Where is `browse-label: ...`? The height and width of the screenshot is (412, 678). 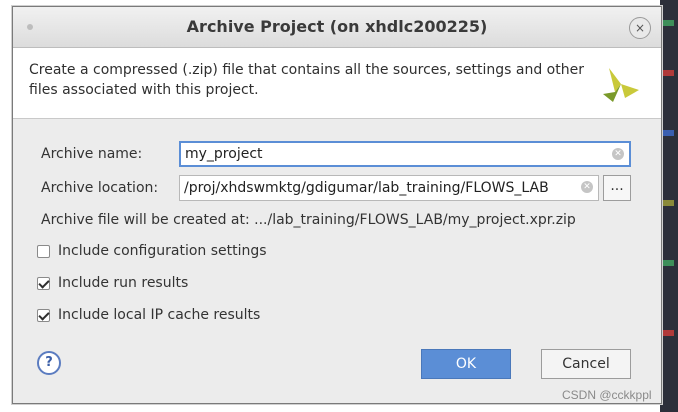 browse-label: ... is located at coordinates (617, 186).